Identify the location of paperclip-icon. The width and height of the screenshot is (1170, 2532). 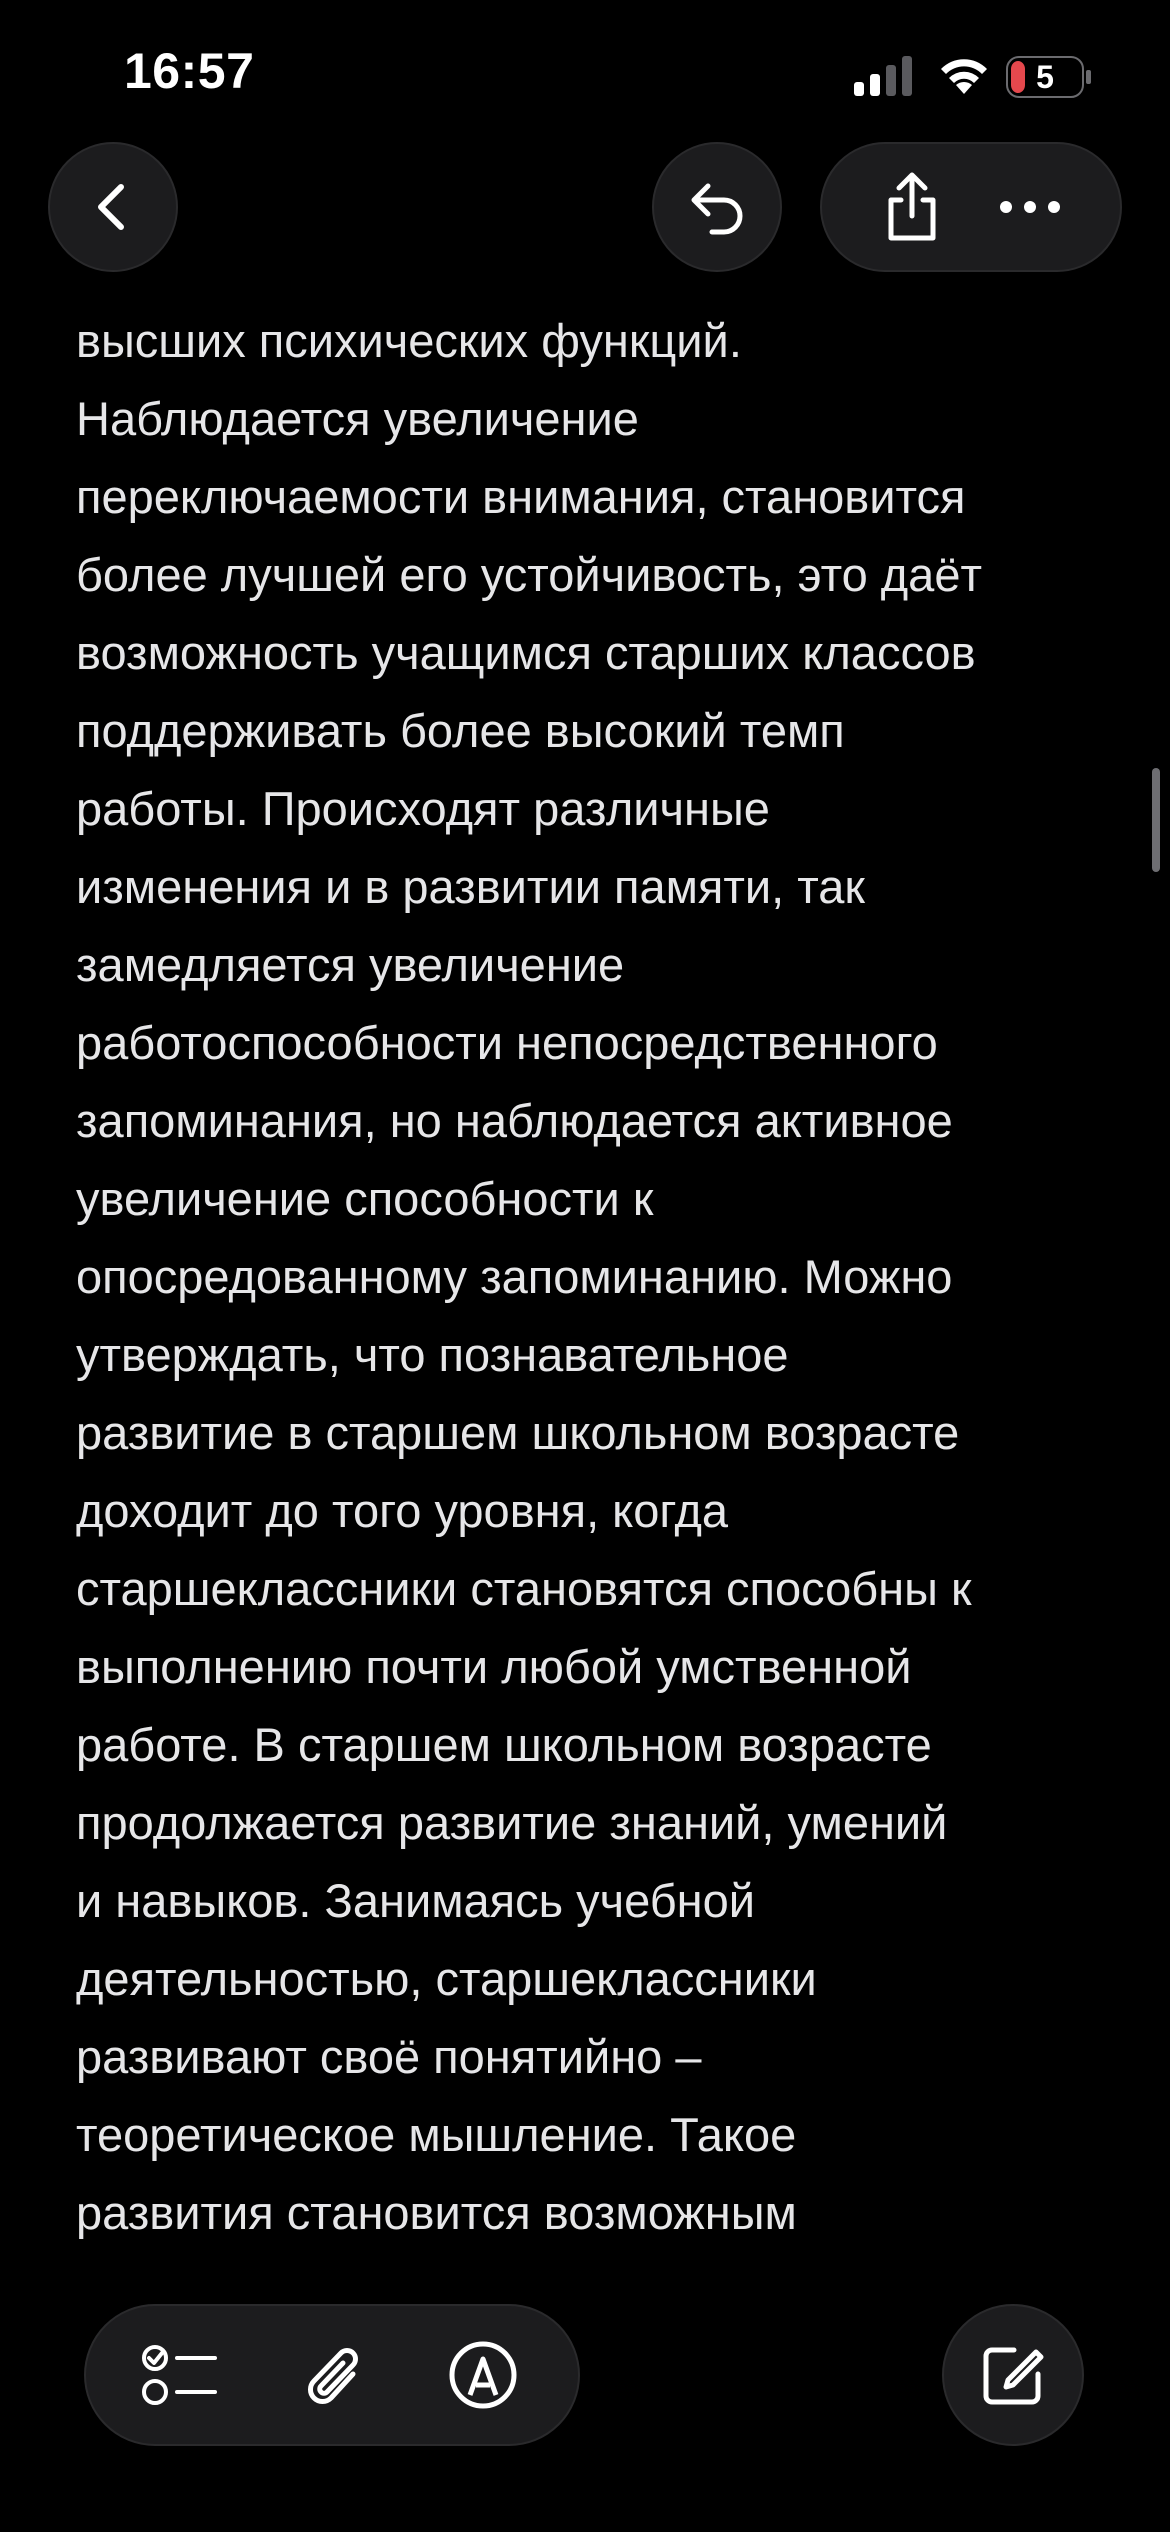
(333, 2376).